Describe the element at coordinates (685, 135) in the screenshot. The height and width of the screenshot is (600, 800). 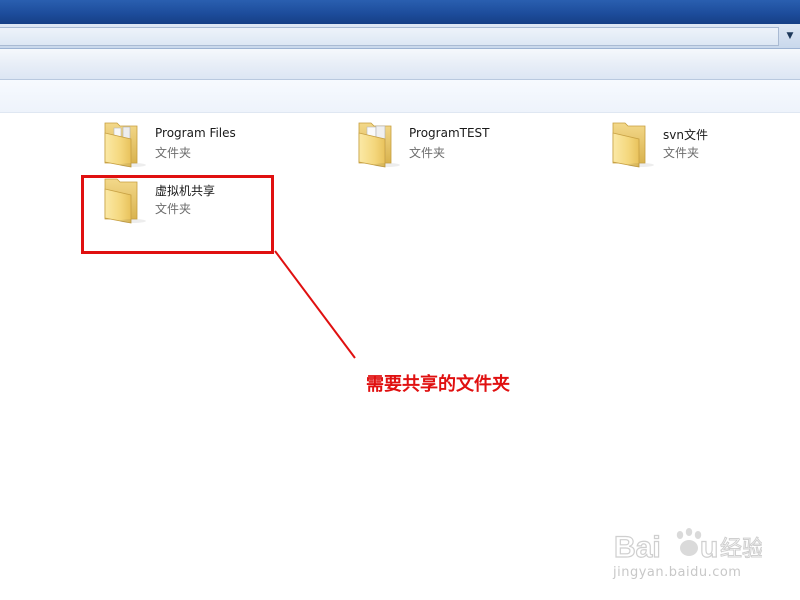
I see `file-name: svn文件` at that location.